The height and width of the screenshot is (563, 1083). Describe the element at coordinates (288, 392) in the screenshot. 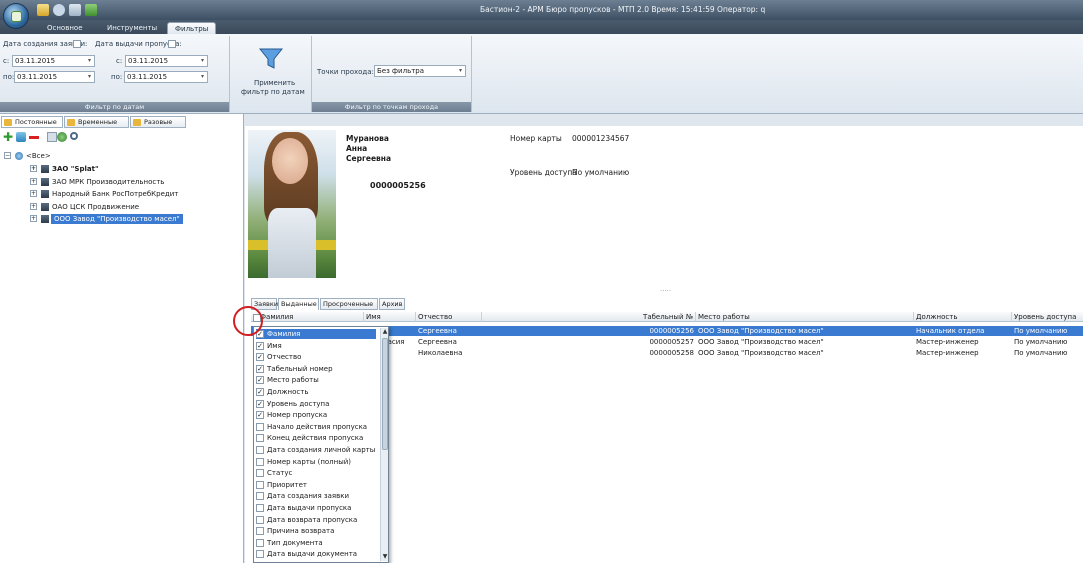

I see `column-option-label: Должность` at that location.